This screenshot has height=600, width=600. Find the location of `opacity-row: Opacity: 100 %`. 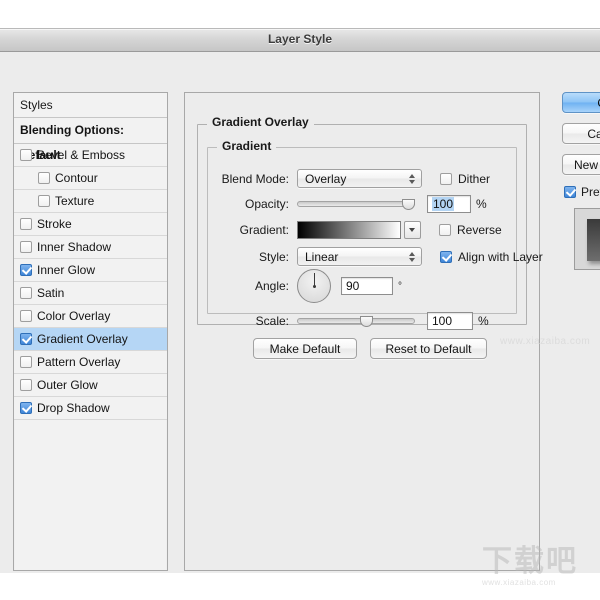

opacity-row: Opacity: 100 % is located at coordinates (347, 204).